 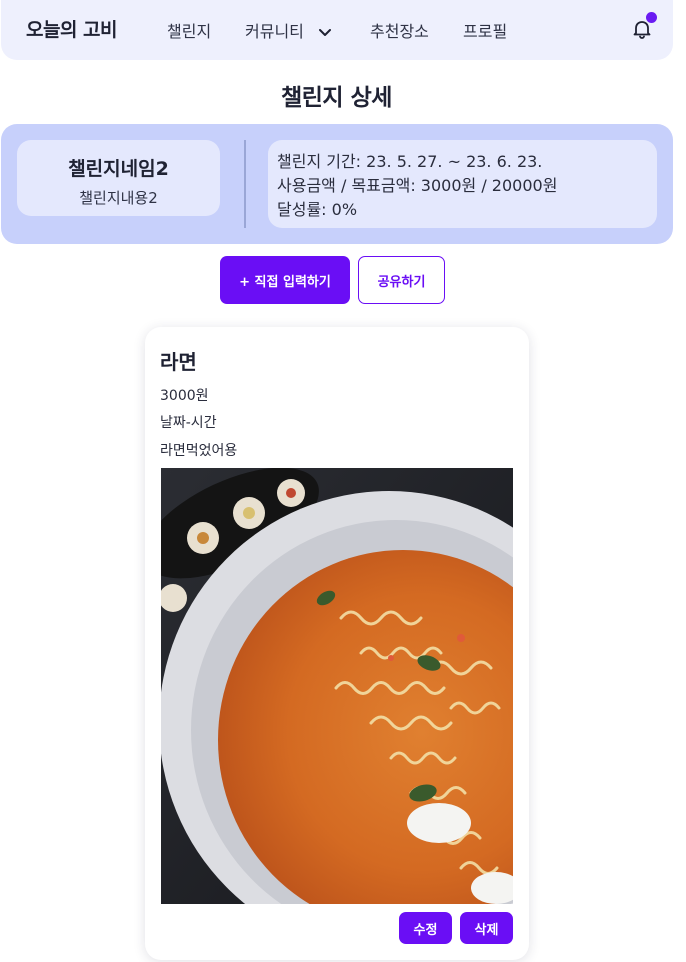 What do you see at coordinates (188, 423) in the screenshot?
I see `record-datetime: 날짜-시간` at bounding box center [188, 423].